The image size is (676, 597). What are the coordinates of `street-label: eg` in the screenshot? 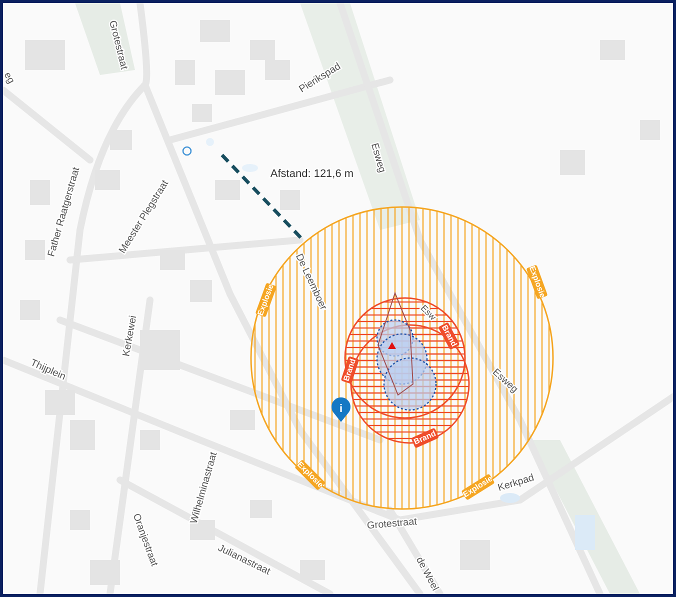 It's located at (9, 78).